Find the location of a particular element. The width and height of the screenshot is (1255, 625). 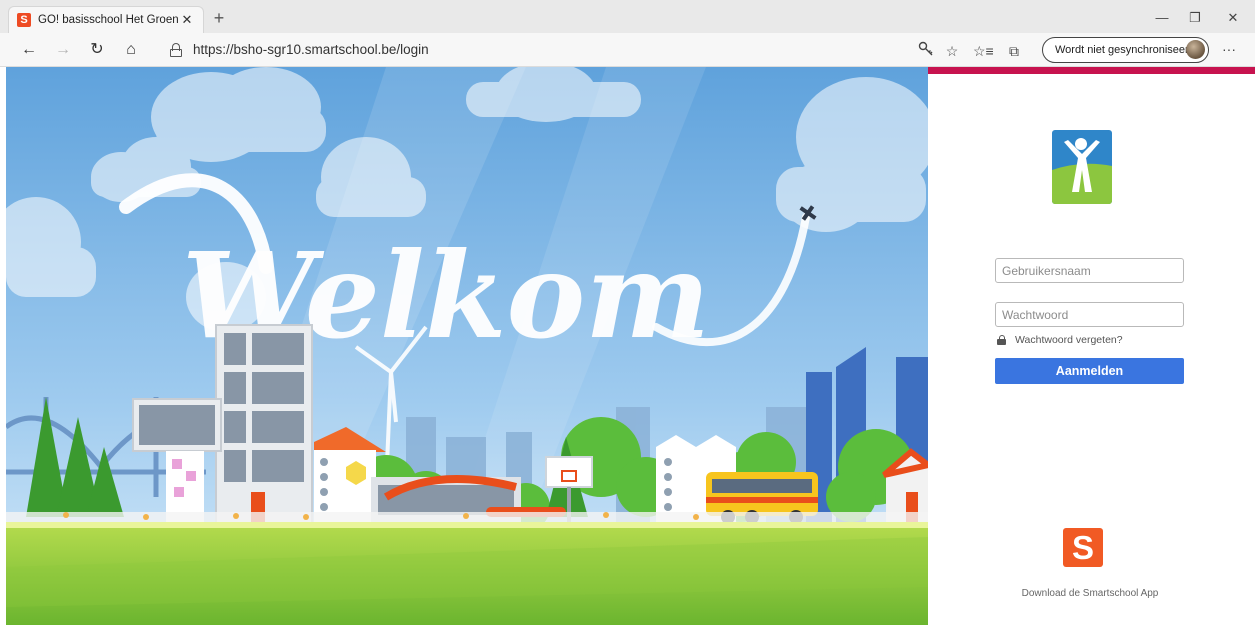

browser-tab: S GO! basisschool Het Groene Dal ✕ is located at coordinates (106, 19).